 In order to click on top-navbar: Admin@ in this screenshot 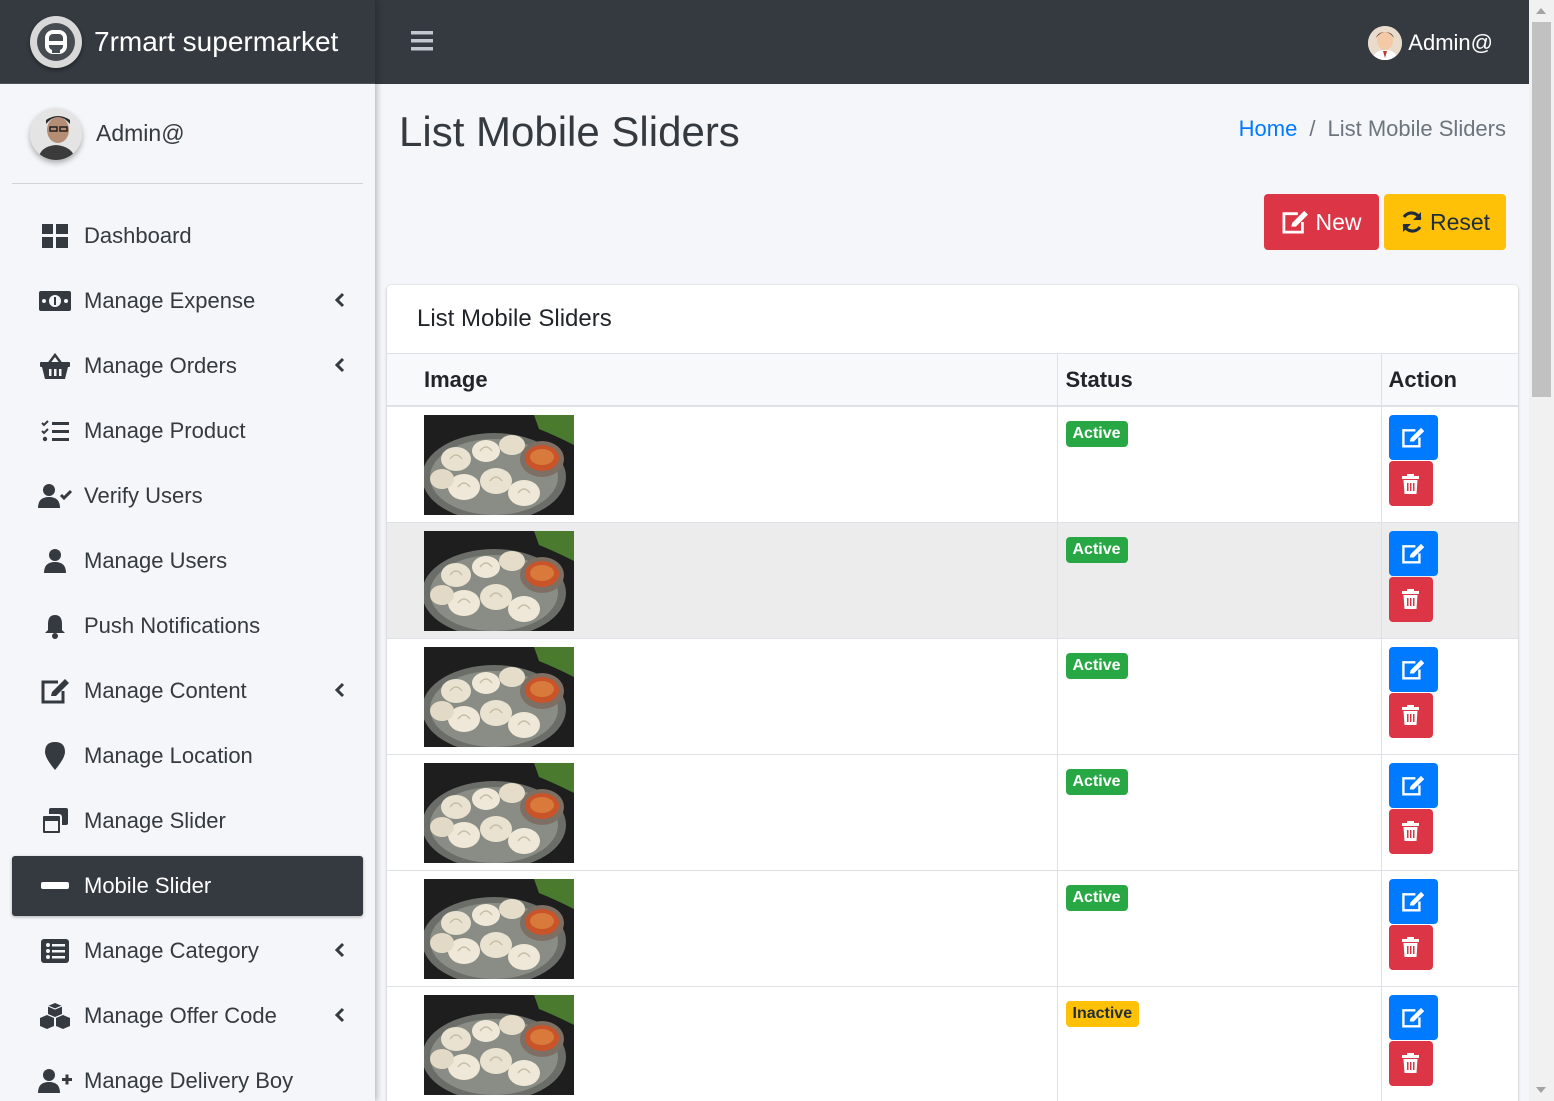, I will do `click(952, 42)`.